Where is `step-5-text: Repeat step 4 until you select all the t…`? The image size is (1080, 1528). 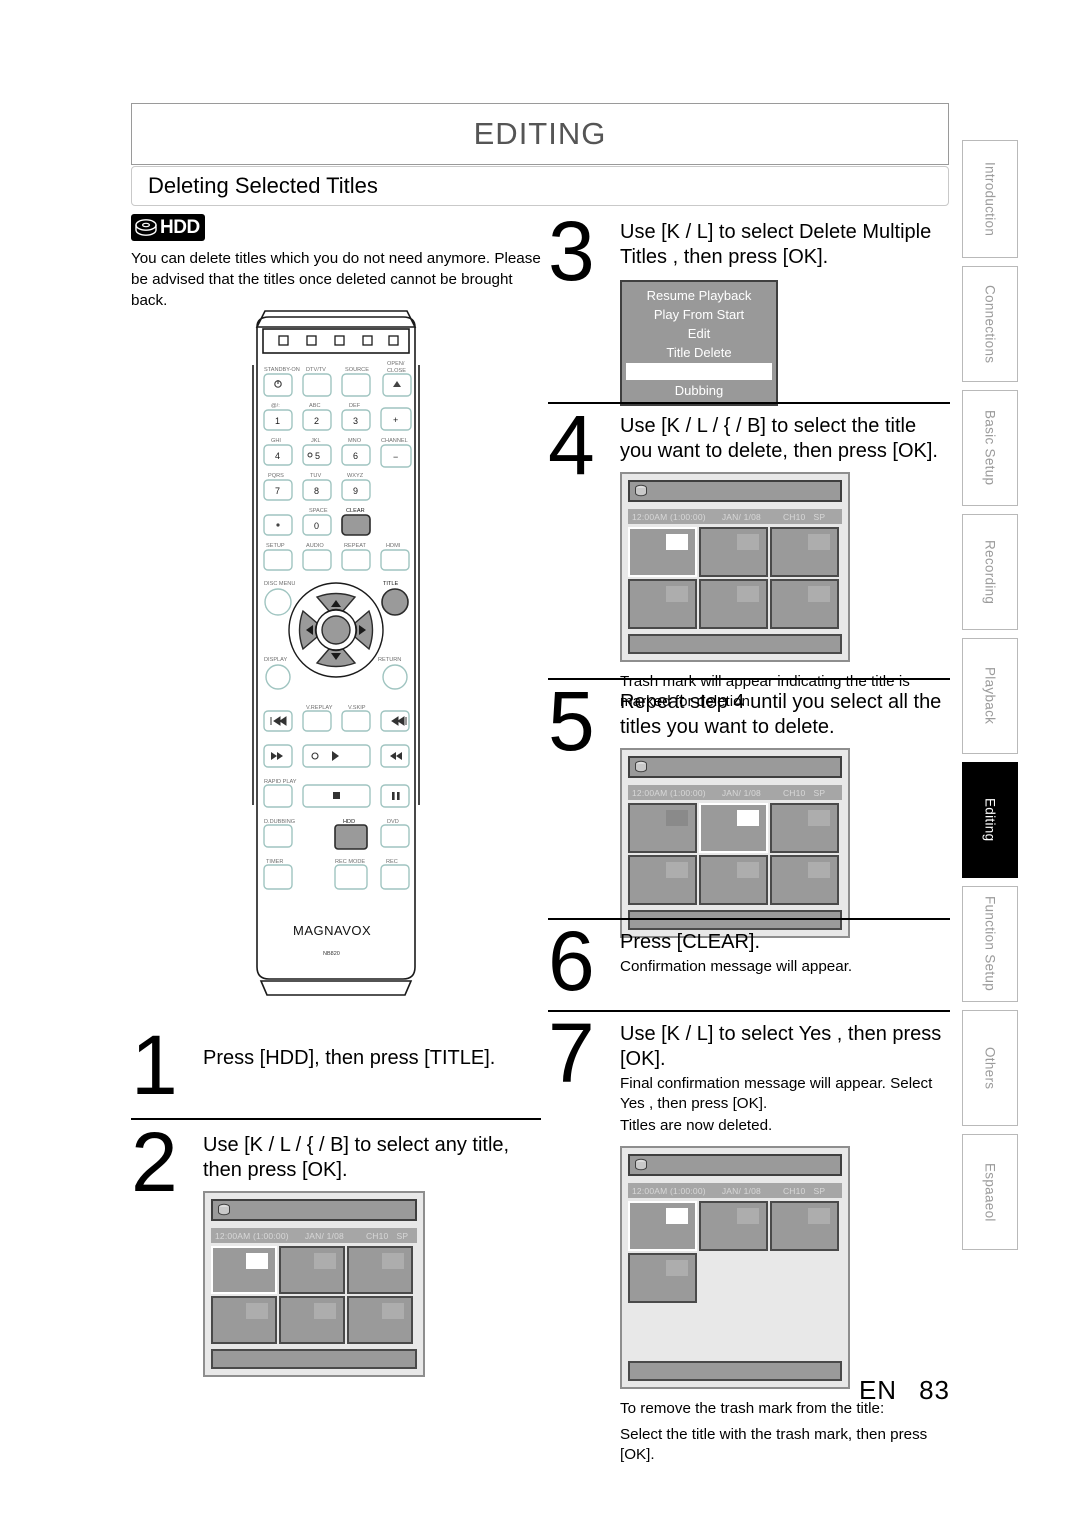 step-5-text: Repeat step 4 until you select all the t… is located at coordinates (781, 714).